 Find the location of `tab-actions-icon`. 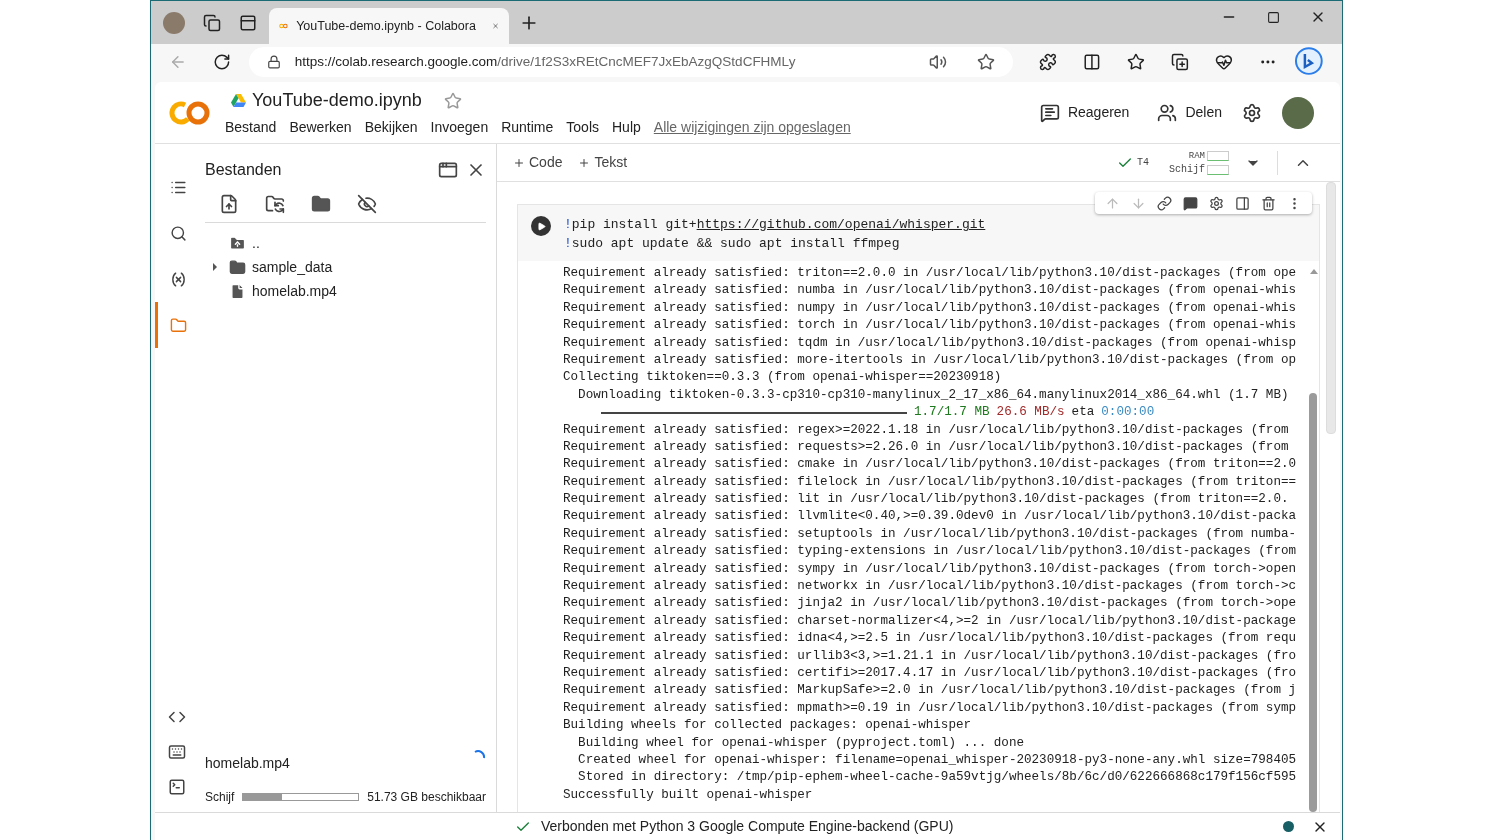

tab-actions-icon is located at coordinates (248, 22).